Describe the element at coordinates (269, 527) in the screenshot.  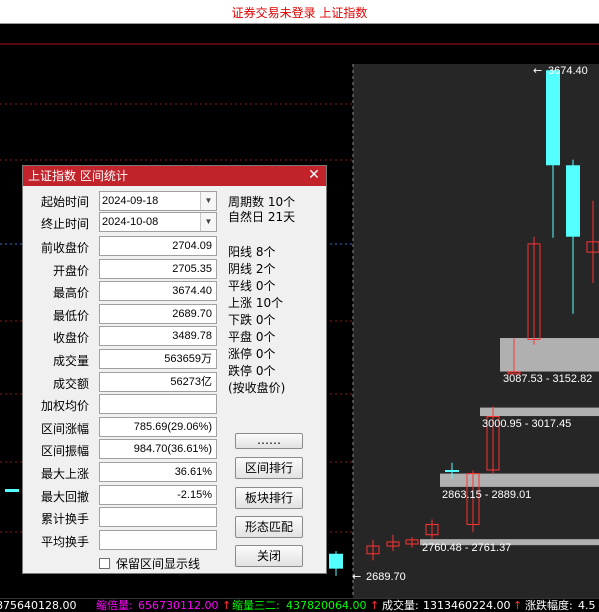
I see `pattern-match-button: 形态匹配` at that location.